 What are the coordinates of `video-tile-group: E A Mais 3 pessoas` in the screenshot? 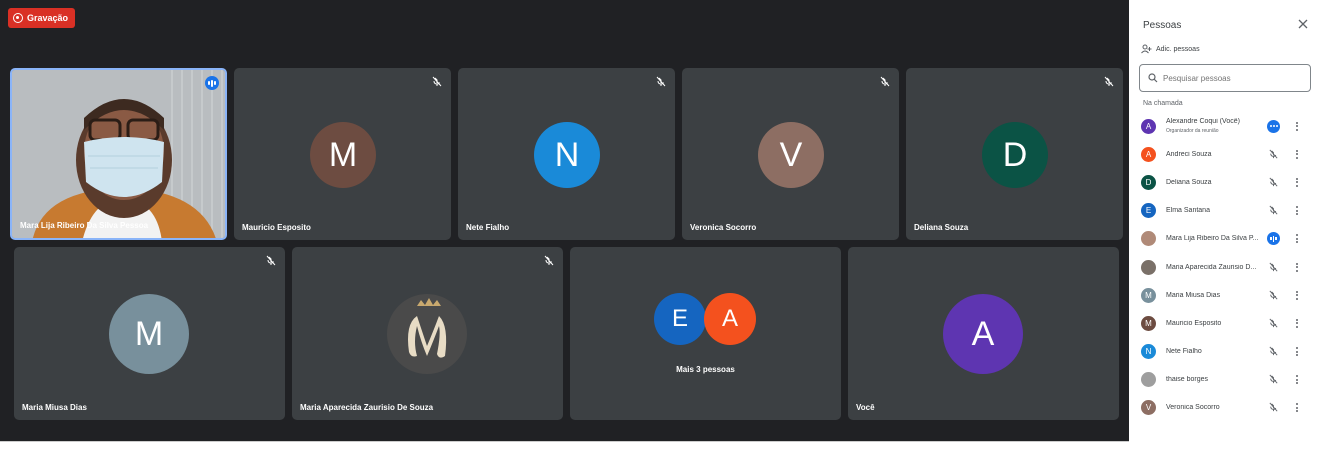 It's located at (705, 333).